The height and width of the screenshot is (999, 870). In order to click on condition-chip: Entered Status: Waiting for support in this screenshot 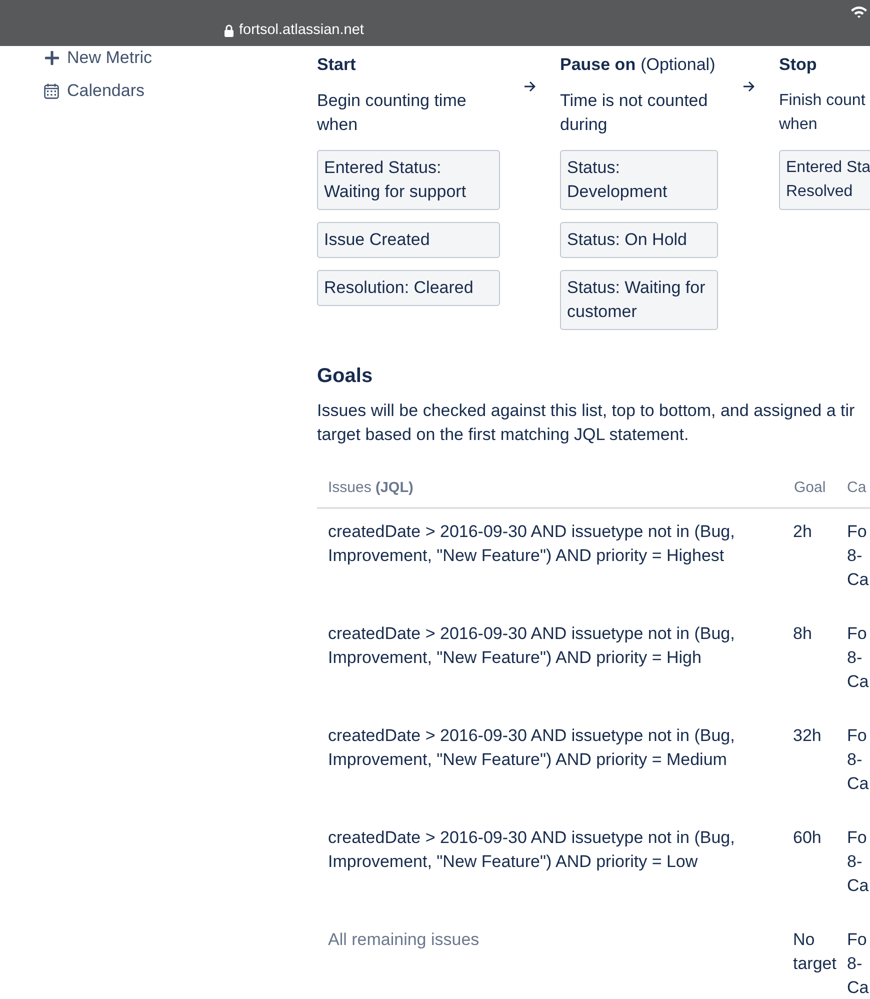, I will do `click(408, 180)`.